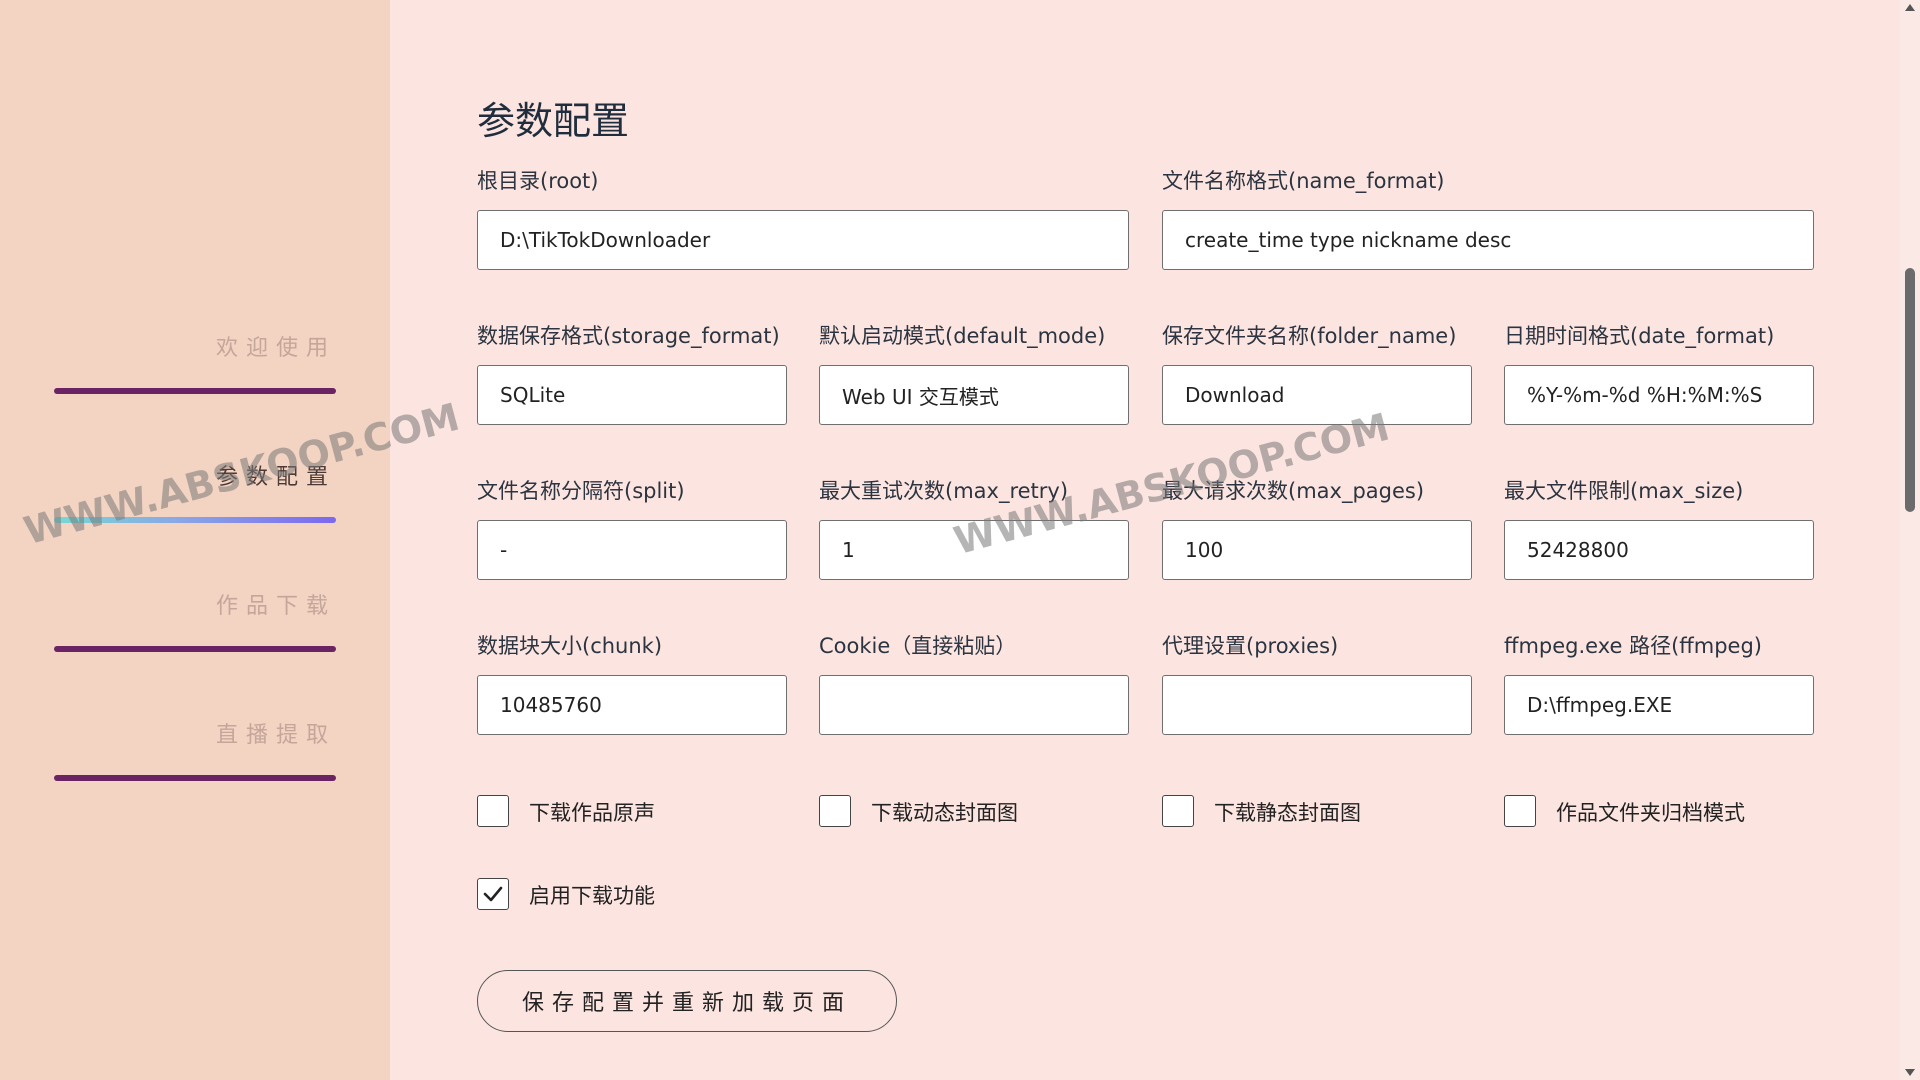 The width and height of the screenshot is (1920, 1080). Describe the element at coordinates (944, 813) in the screenshot. I see `dynamic-cover-checkbox-label: 下载动态封面图` at that location.